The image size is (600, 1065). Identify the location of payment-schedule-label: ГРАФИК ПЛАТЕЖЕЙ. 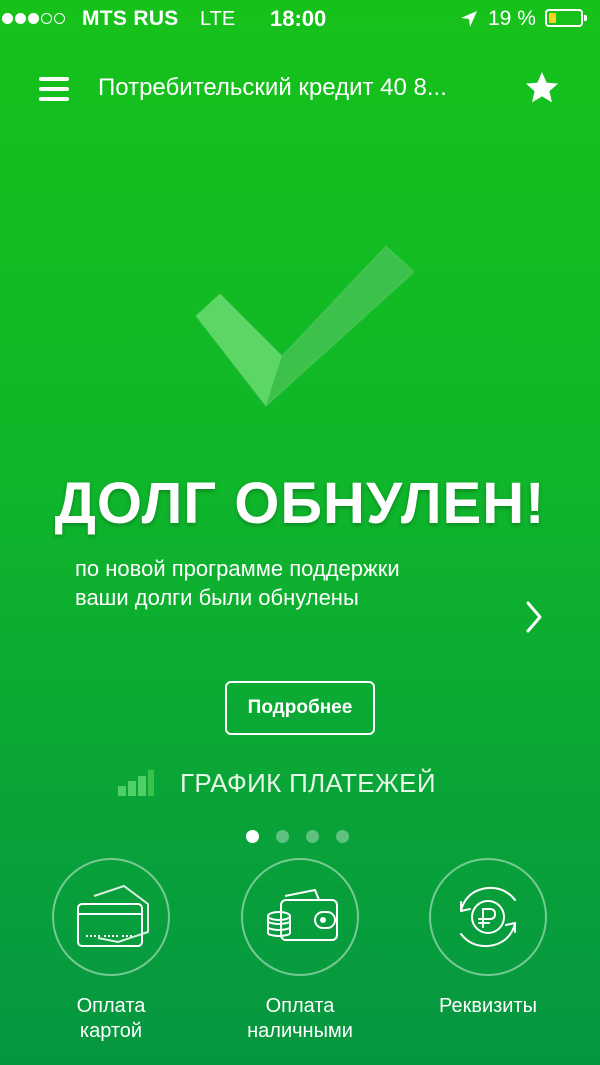
(308, 782).